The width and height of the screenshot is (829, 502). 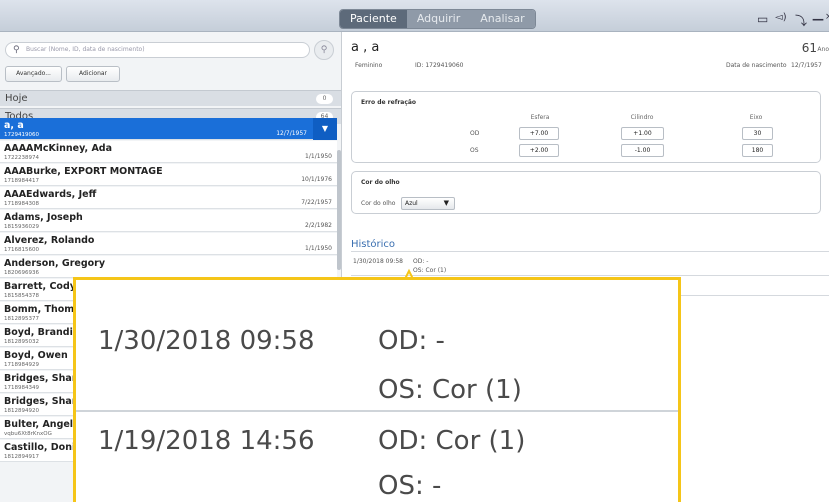 What do you see at coordinates (43, 217) in the screenshot?
I see `patient-row-name: Adams, Joseph` at bounding box center [43, 217].